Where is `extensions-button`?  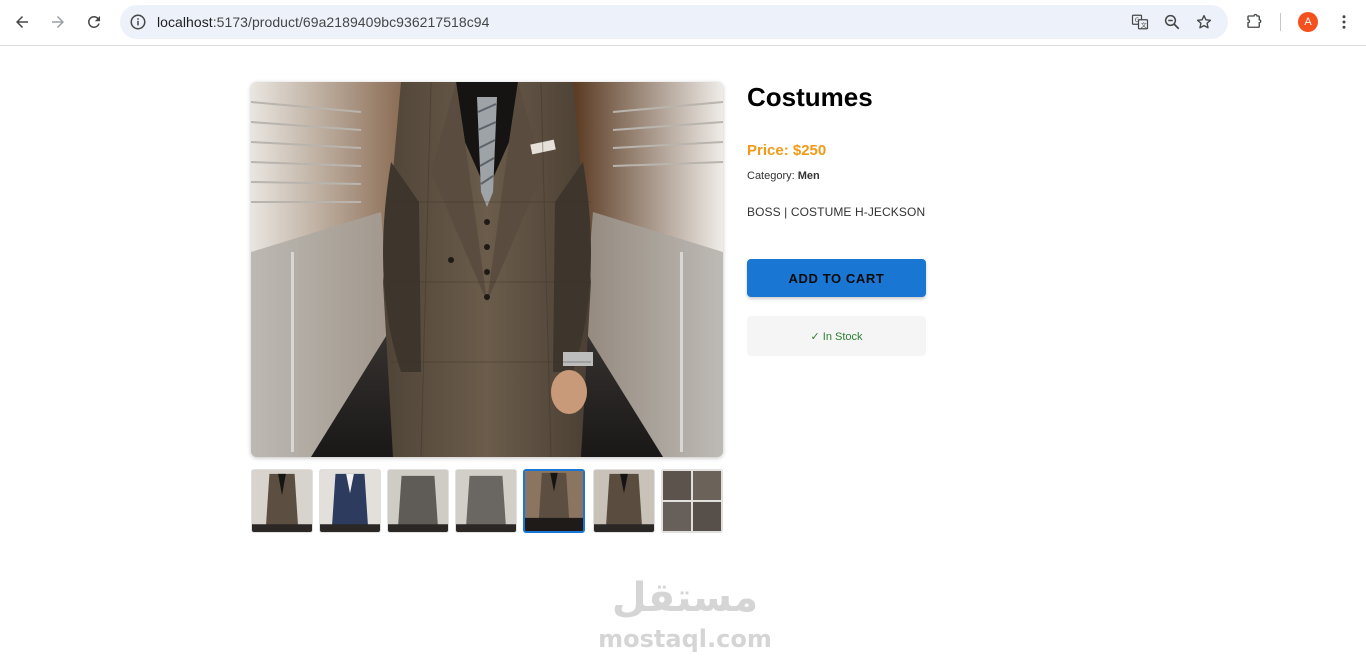 extensions-button is located at coordinates (1254, 22).